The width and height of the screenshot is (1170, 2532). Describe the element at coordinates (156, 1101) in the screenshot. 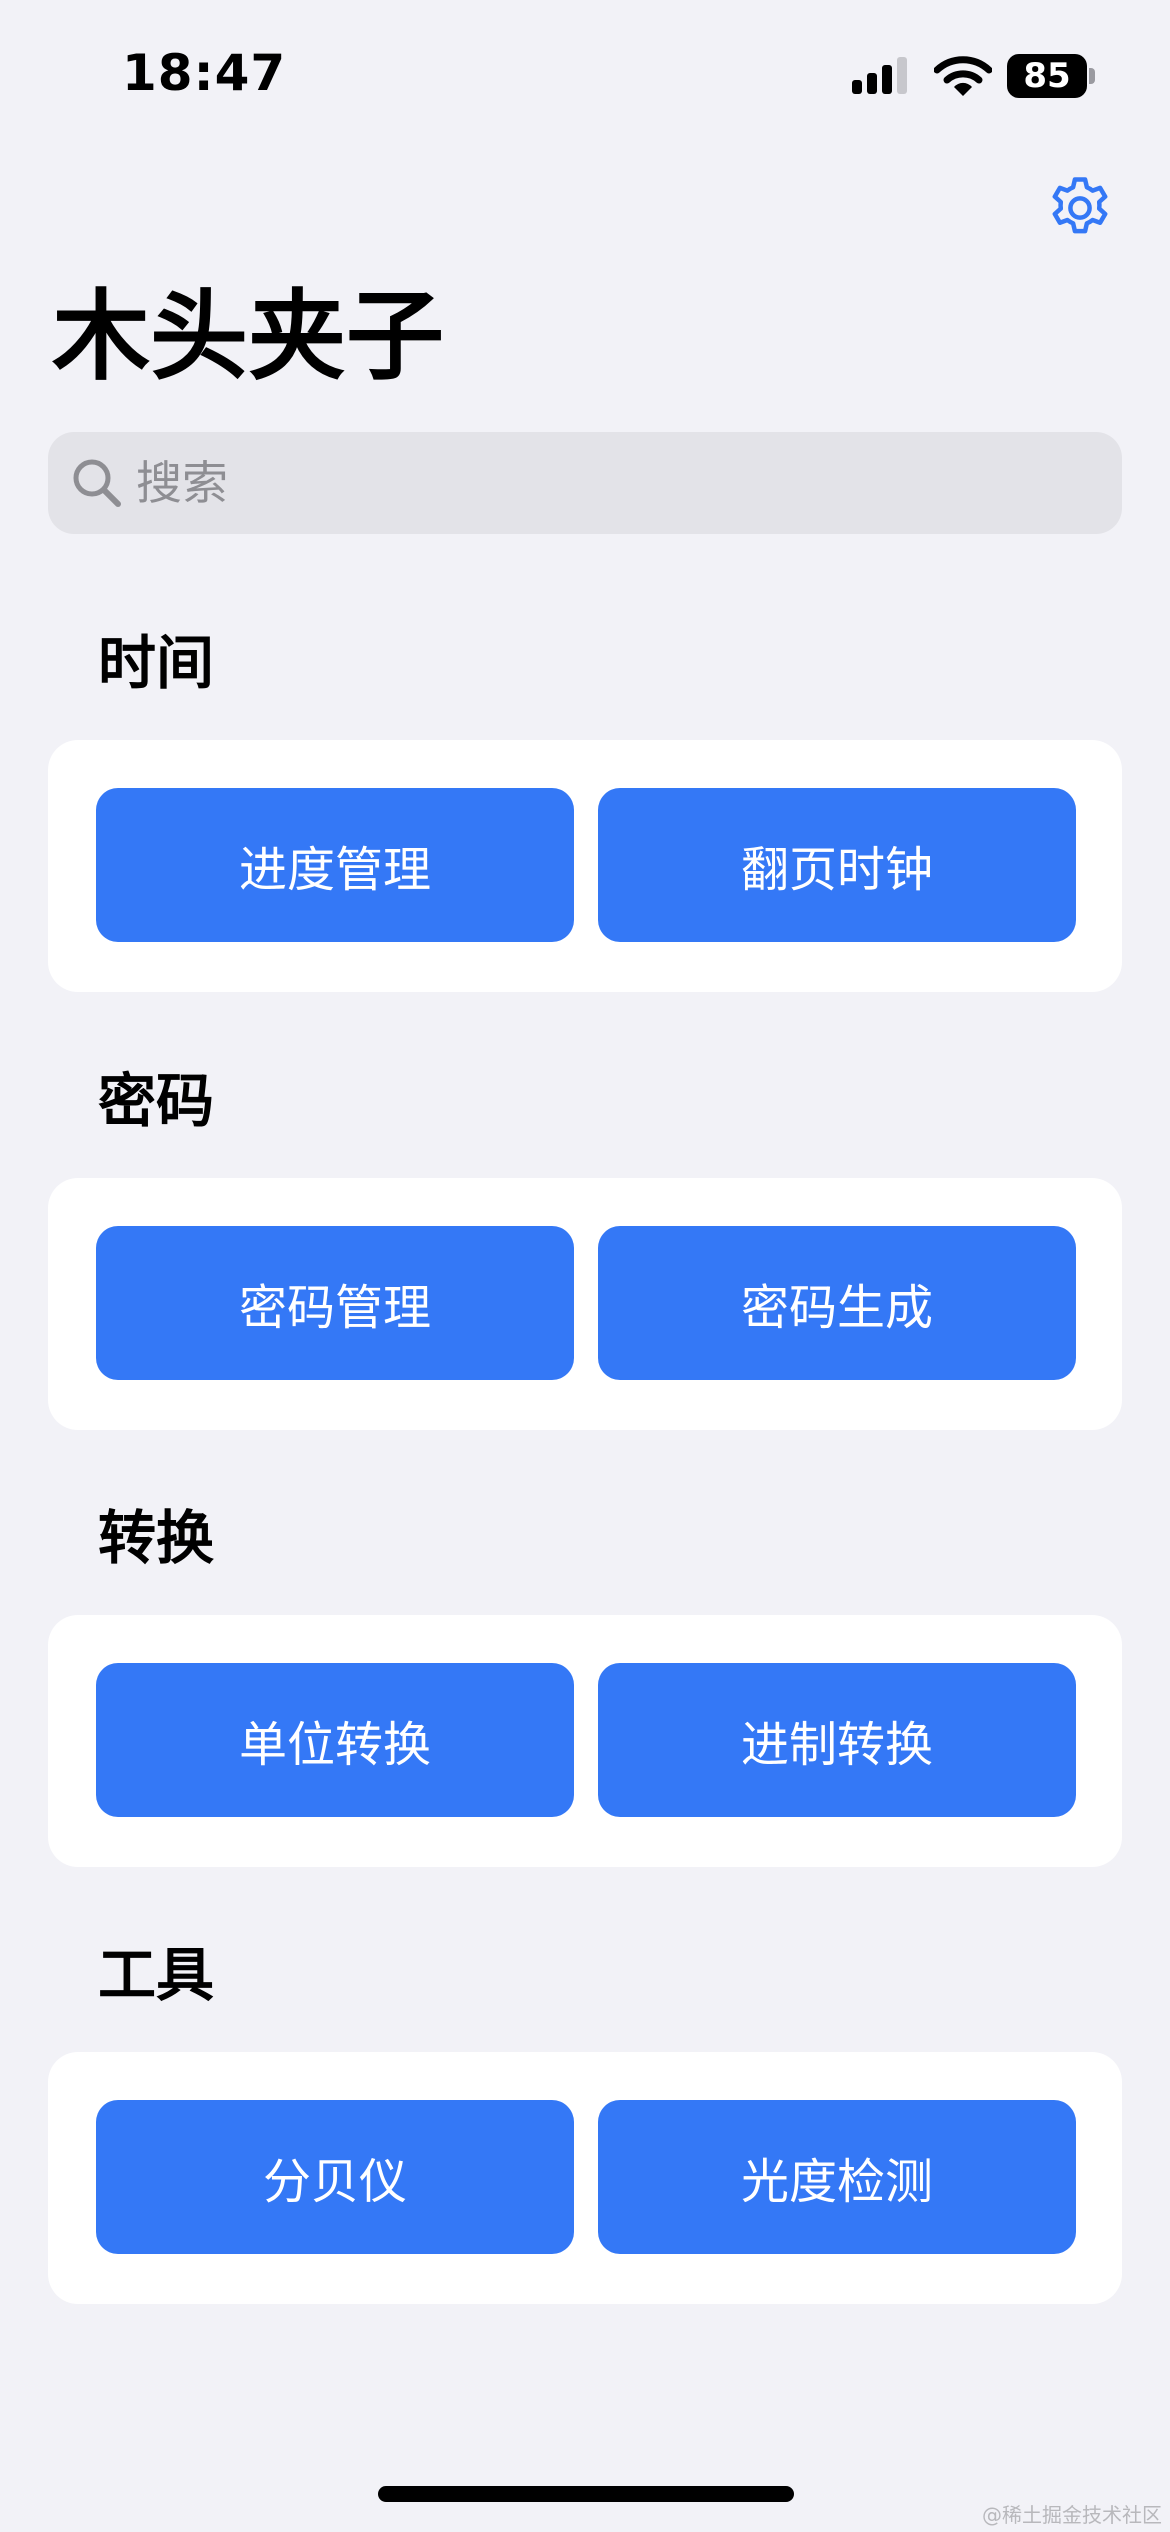

I see `section-title-password: 密码` at that location.